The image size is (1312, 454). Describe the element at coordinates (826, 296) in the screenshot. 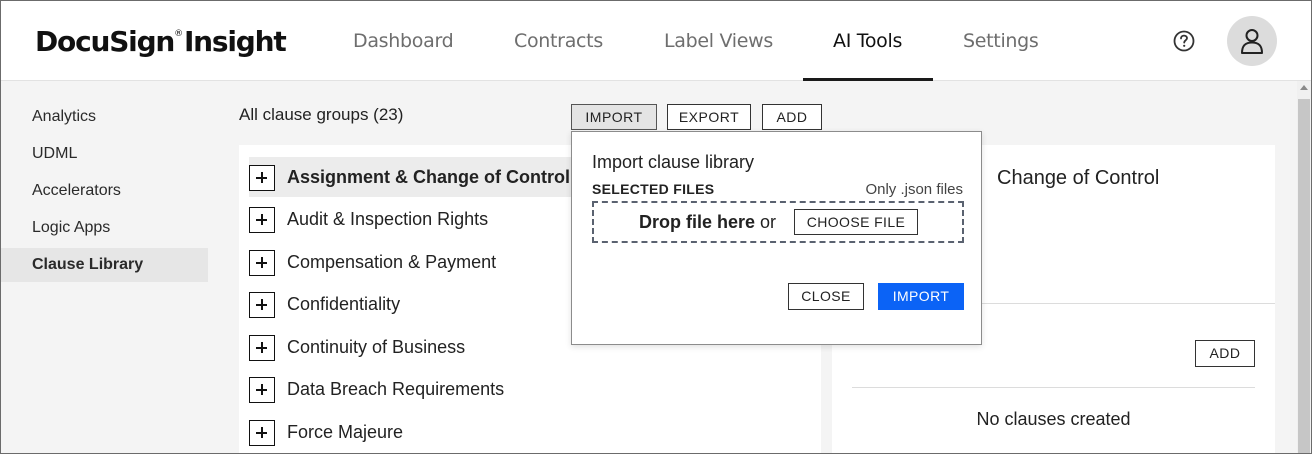

I see `close-button: CLOSE` at that location.